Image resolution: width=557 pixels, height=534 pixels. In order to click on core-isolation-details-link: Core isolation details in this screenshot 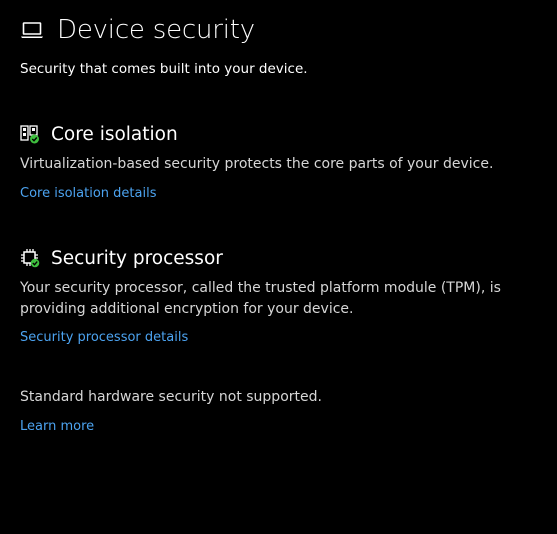, I will do `click(88, 193)`.